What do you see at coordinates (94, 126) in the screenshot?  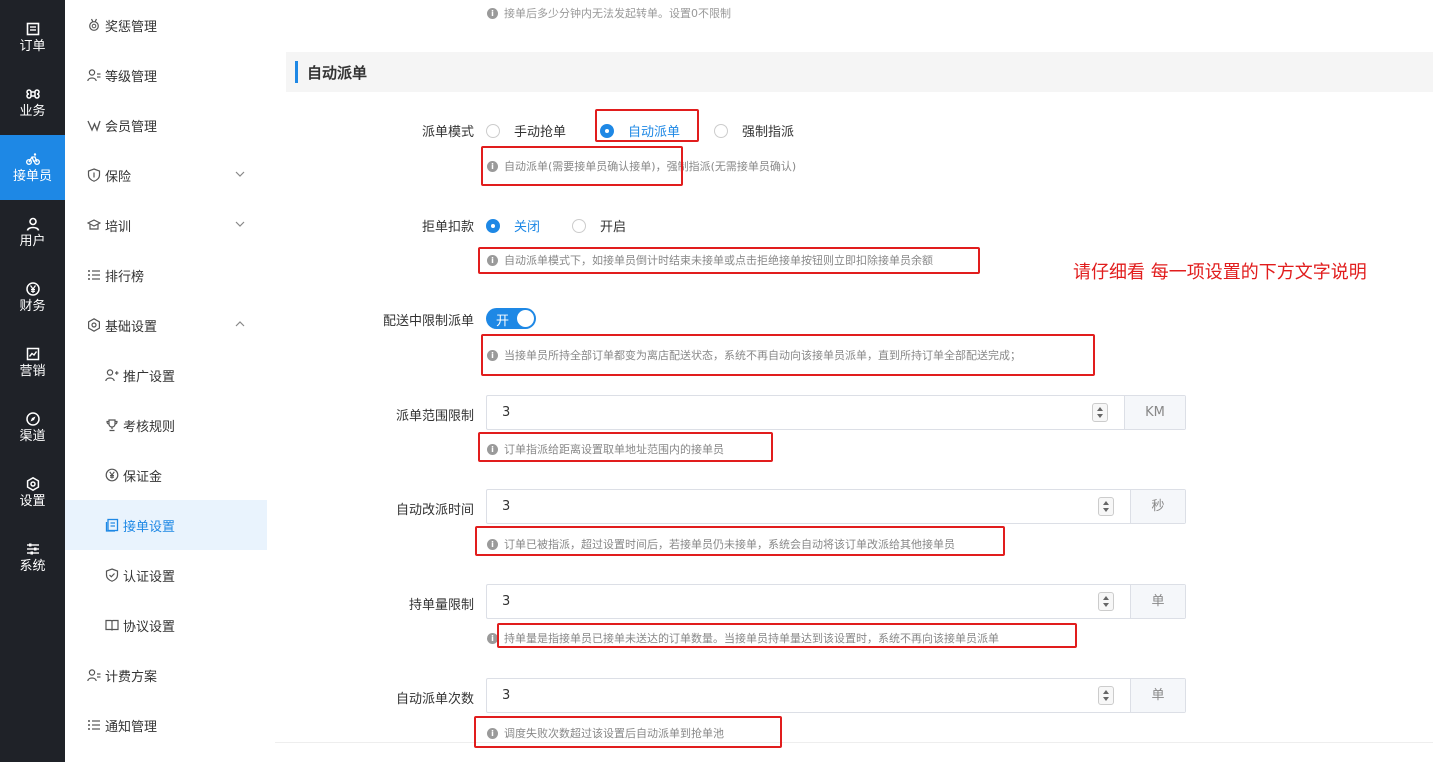 I see `vip-icon` at bounding box center [94, 126].